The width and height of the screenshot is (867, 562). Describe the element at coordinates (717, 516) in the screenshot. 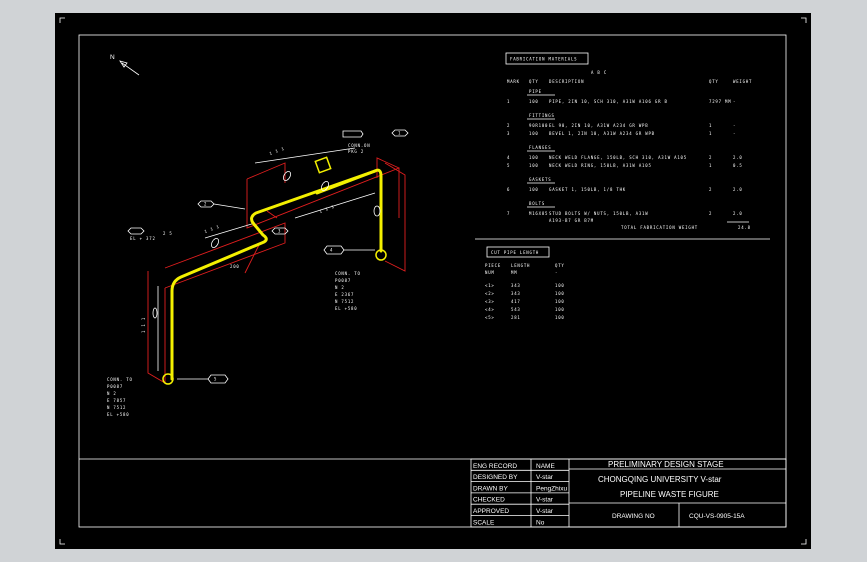

I see `drawing-no: CQU-VS-0905-15A` at that location.